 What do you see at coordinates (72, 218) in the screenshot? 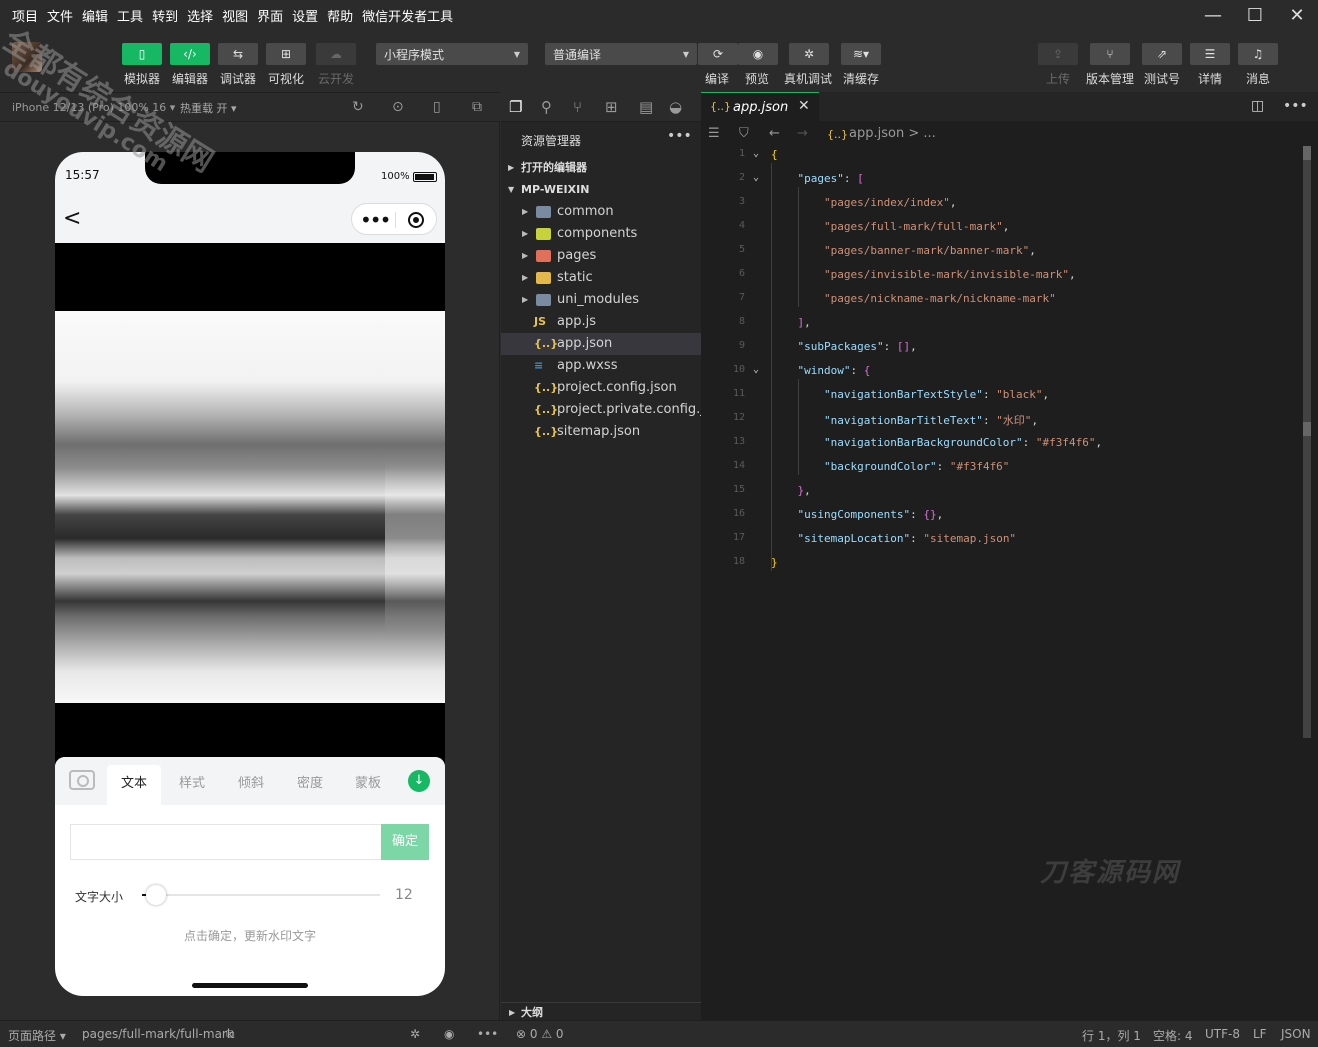
I see `back-arrow-icon: <` at bounding box center [72, 218].